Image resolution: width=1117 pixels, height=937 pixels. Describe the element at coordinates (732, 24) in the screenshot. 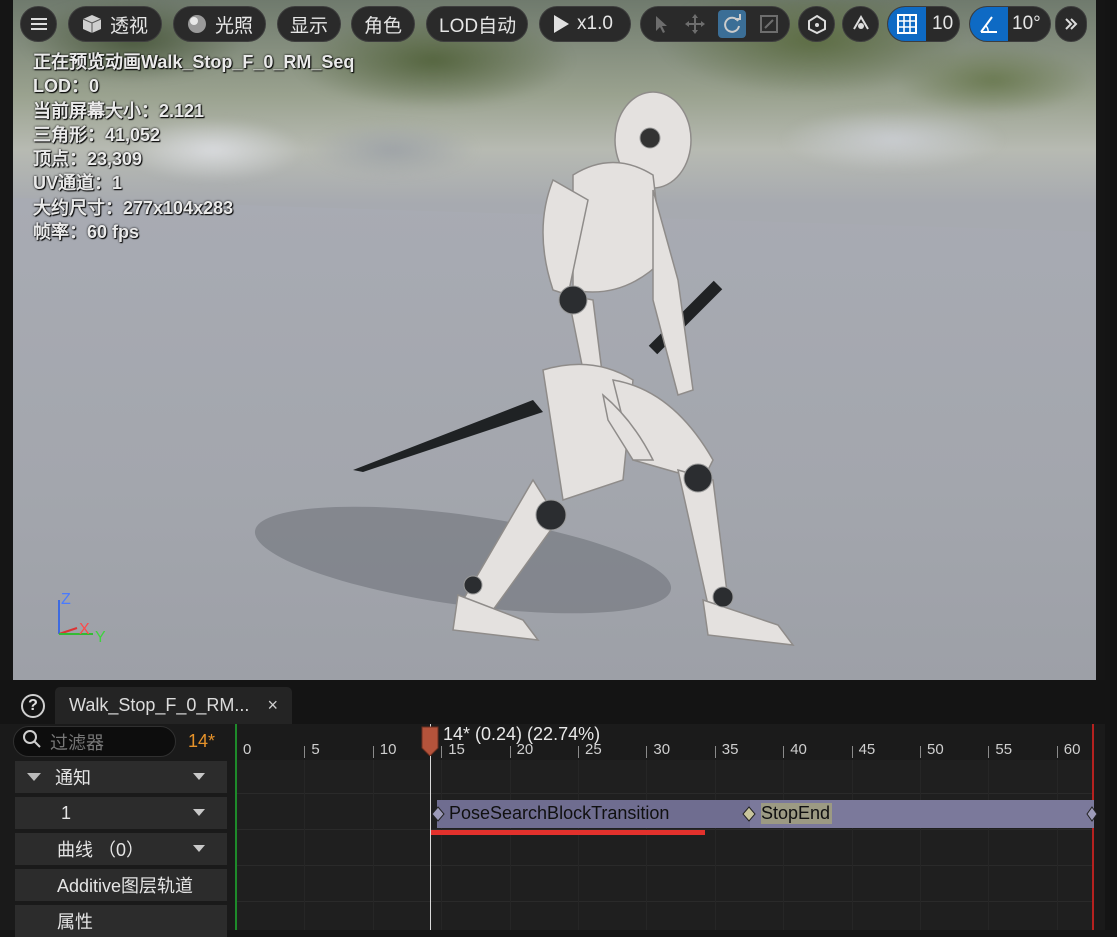

I see `rotate-icon` at that location.